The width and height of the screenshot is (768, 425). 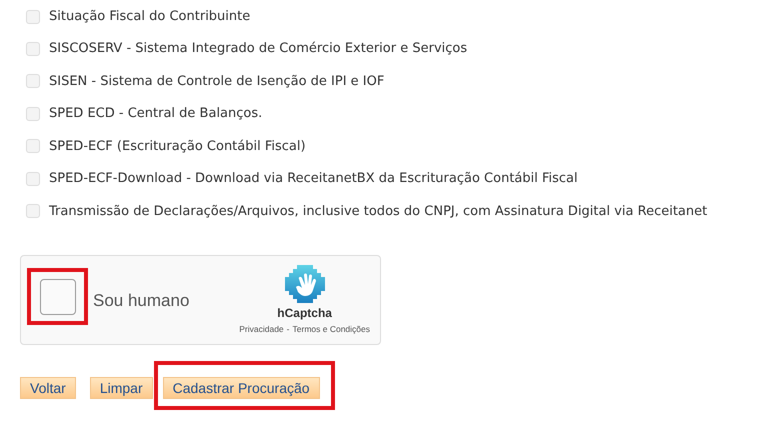 What do you see at coordinates (121, 388) in the screenshot?
I see `form-button: Limpar` at bounding box center [121, 388].